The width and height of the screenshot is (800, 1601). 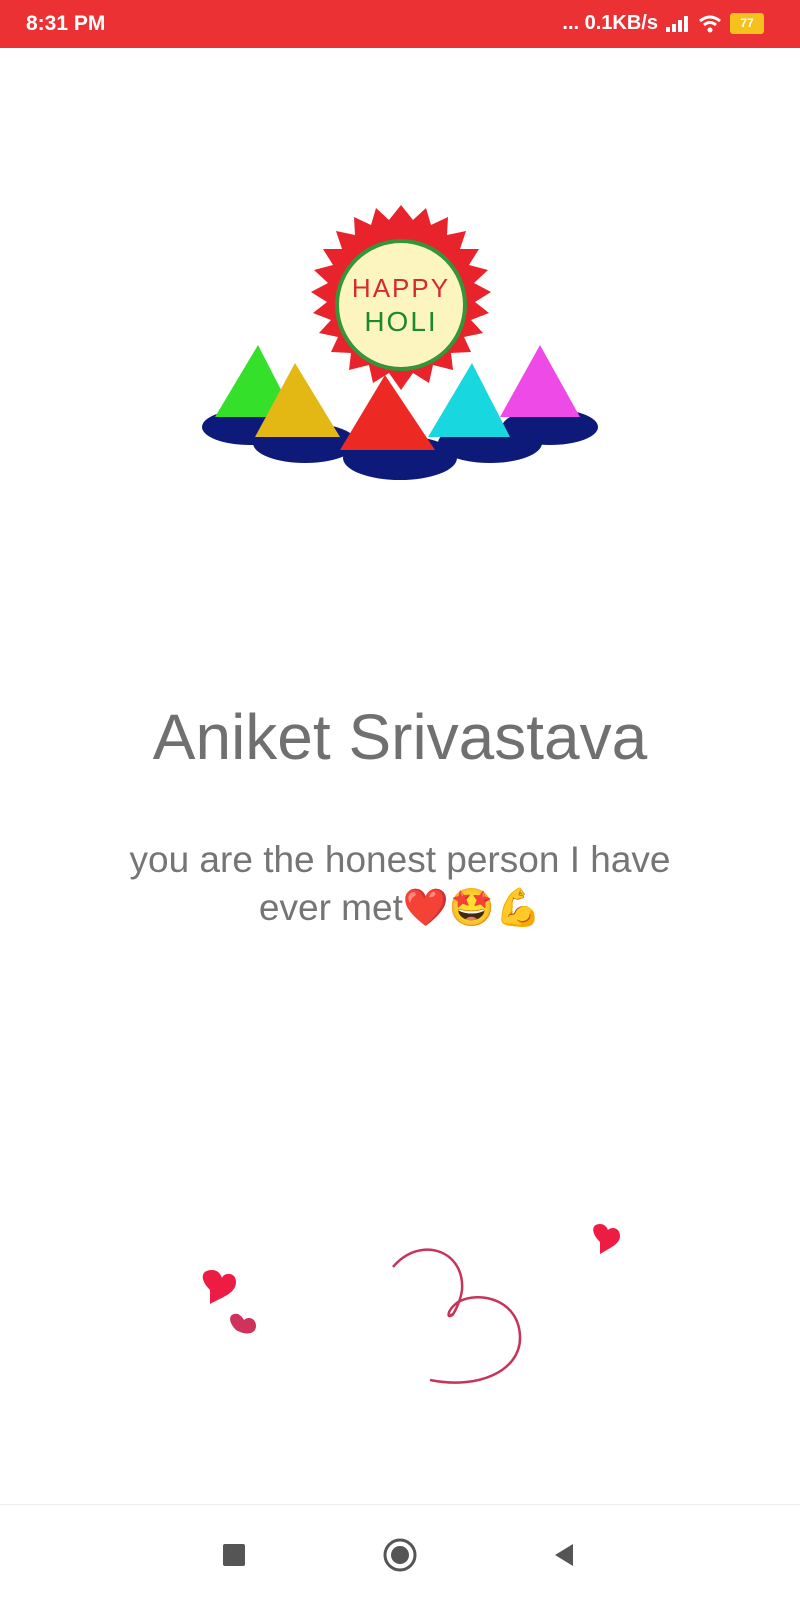 I want to click on home-circle-icon, so click(x=400, y=1555).